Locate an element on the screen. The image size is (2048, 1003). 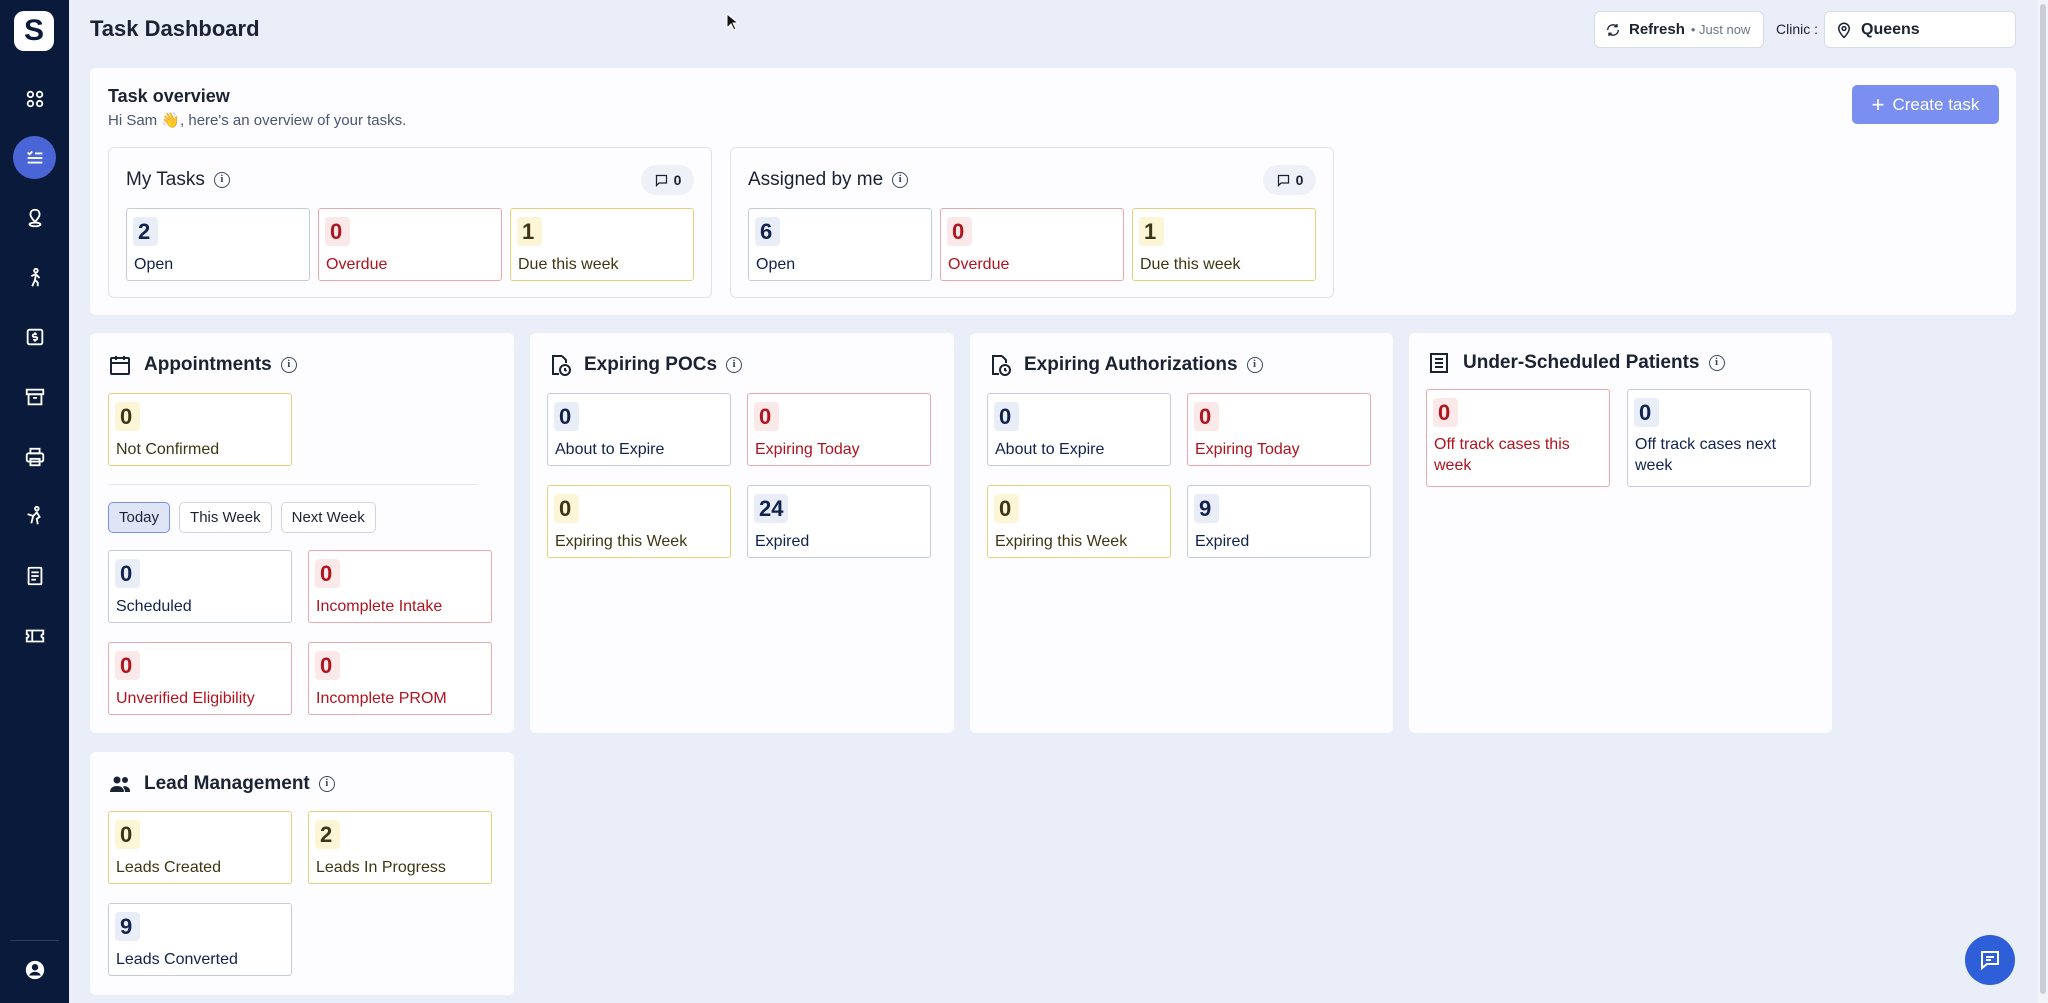
stat-label: Not Confirmed is located at coordinates (168, 449).